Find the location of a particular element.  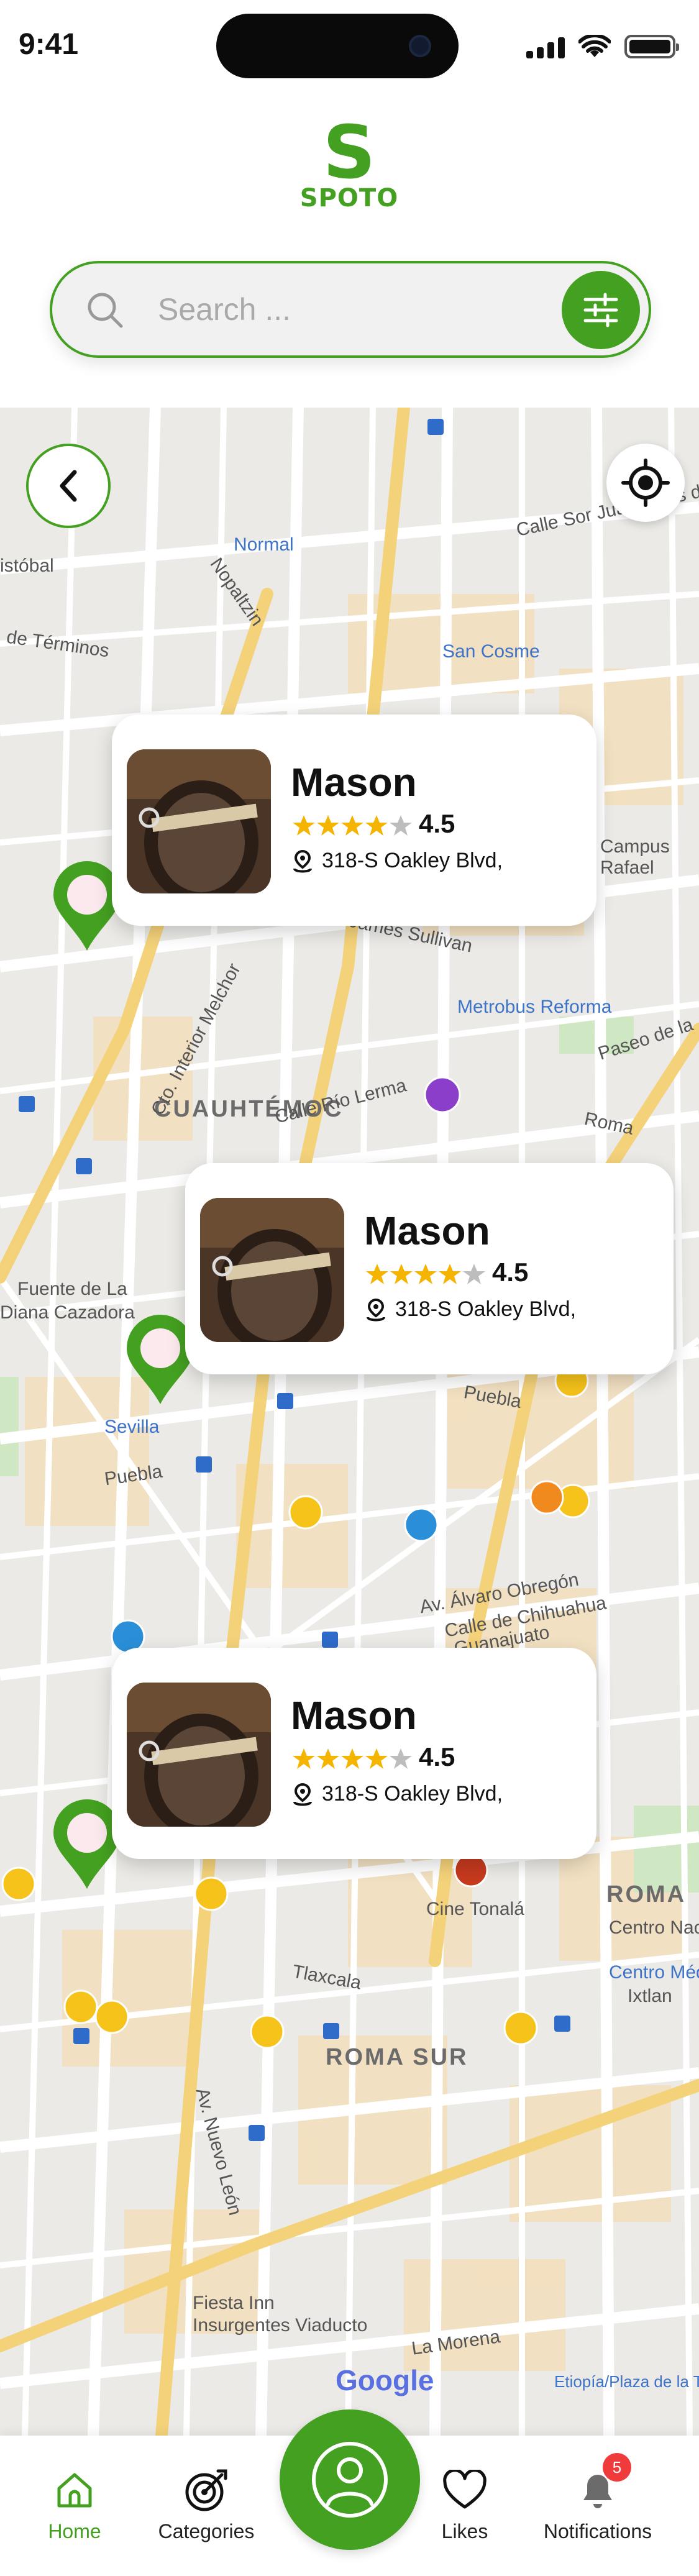

map-label-istobal: istóbal is located at coordinates (27, 565).